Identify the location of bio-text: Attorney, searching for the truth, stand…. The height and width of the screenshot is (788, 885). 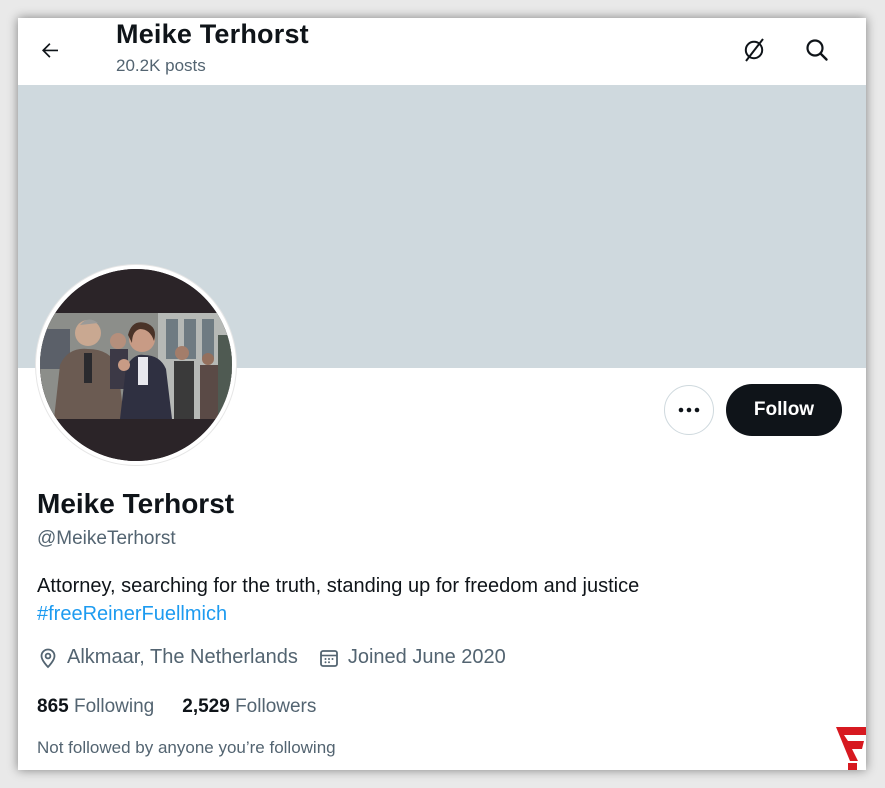
(338, 586).